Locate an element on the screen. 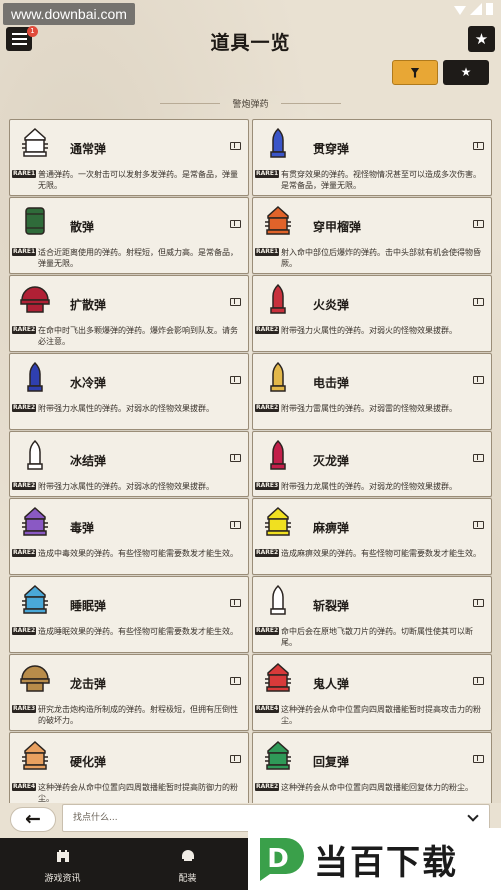 This screenshot has width=501, height=890. rarity-badge: RARE4 is located at coordinates (267, 709).